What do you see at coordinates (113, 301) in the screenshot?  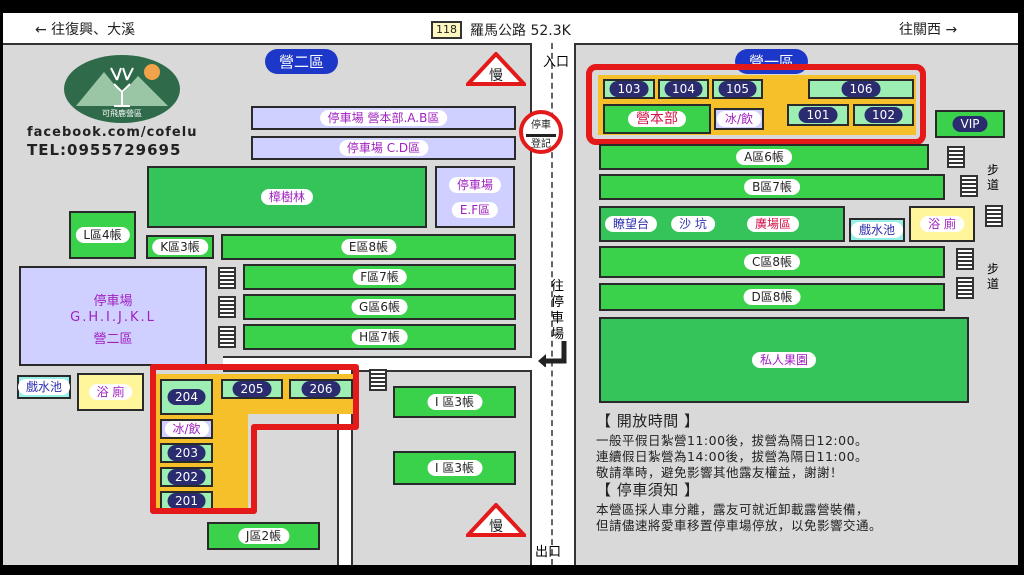 I see `parking-ghijkl-line1: 停車場` at bounding box center [113, 301].